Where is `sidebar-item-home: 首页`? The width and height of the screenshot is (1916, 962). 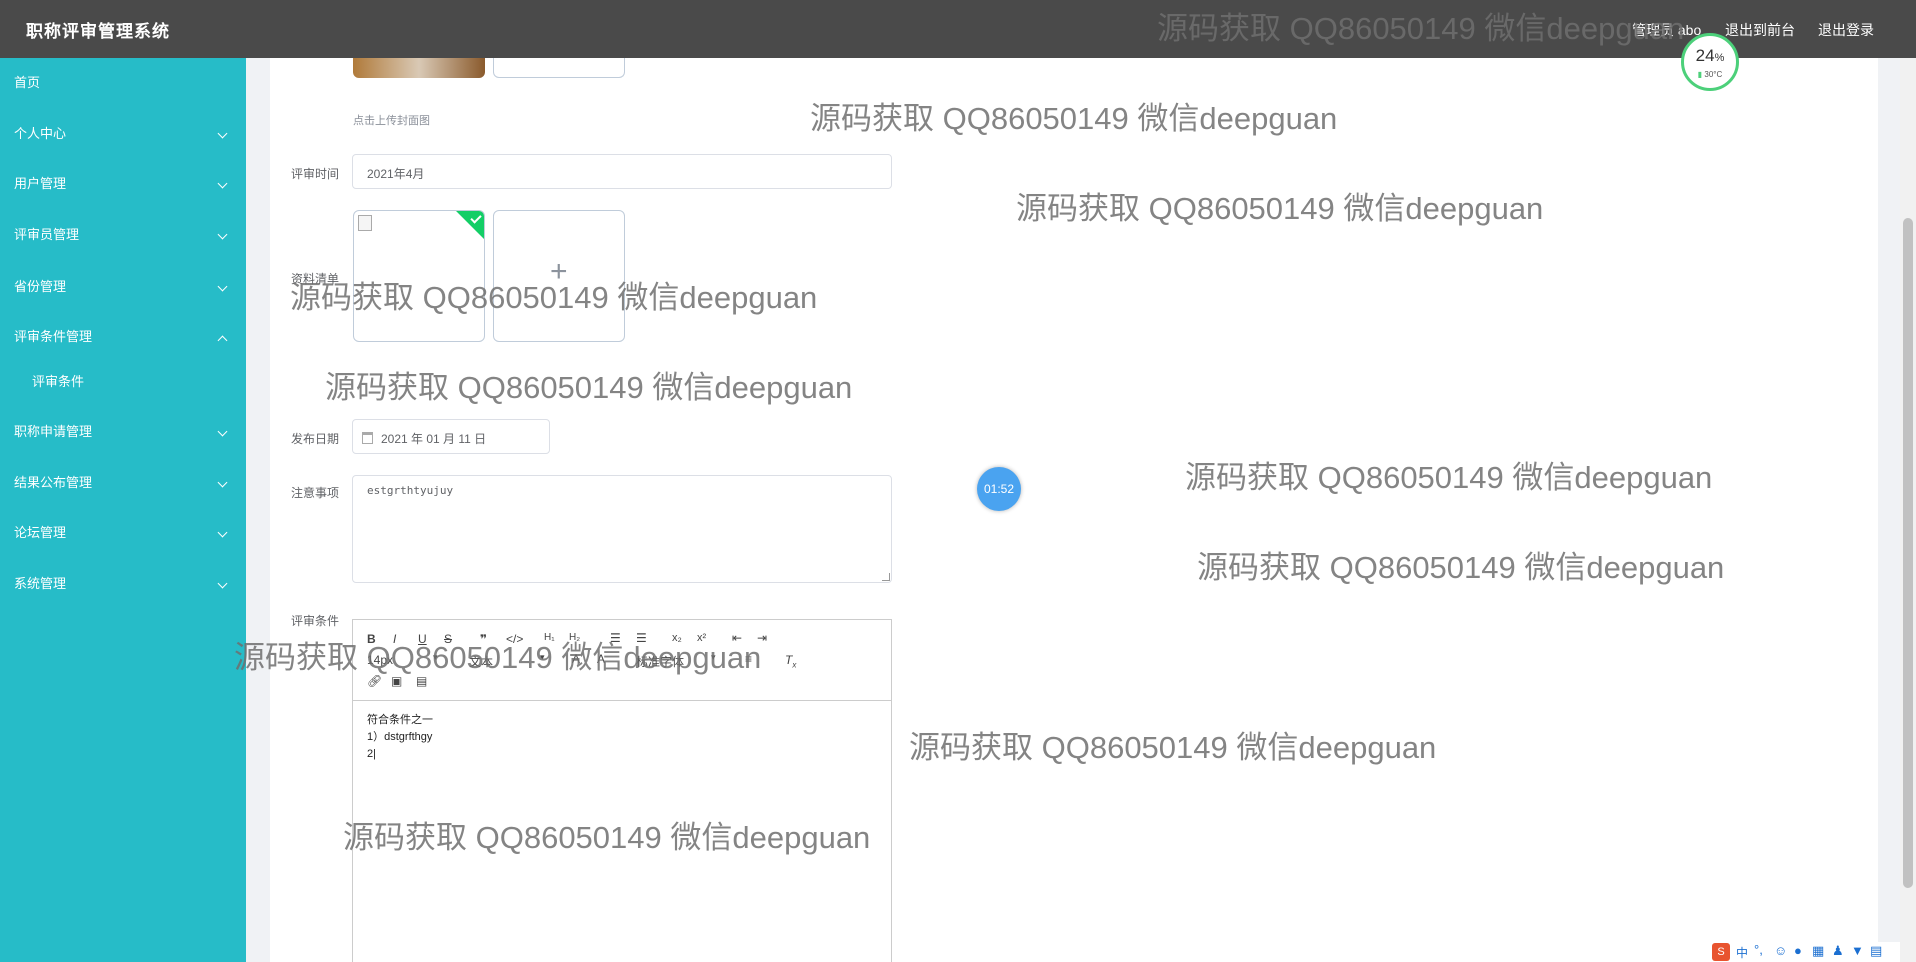 sidebar-item-home: 首页 is located at coordinates (123, 83).